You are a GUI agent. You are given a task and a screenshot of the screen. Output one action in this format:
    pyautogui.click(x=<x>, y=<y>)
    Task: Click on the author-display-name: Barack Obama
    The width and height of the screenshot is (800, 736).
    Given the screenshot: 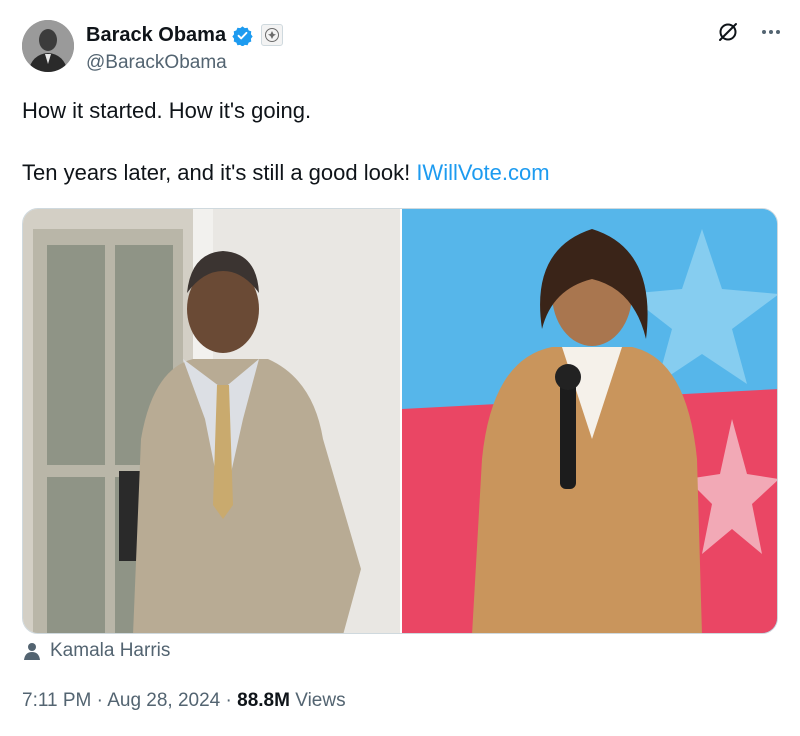 What is the action you would take?
    pyautogui.click(x=156, y=35)
    